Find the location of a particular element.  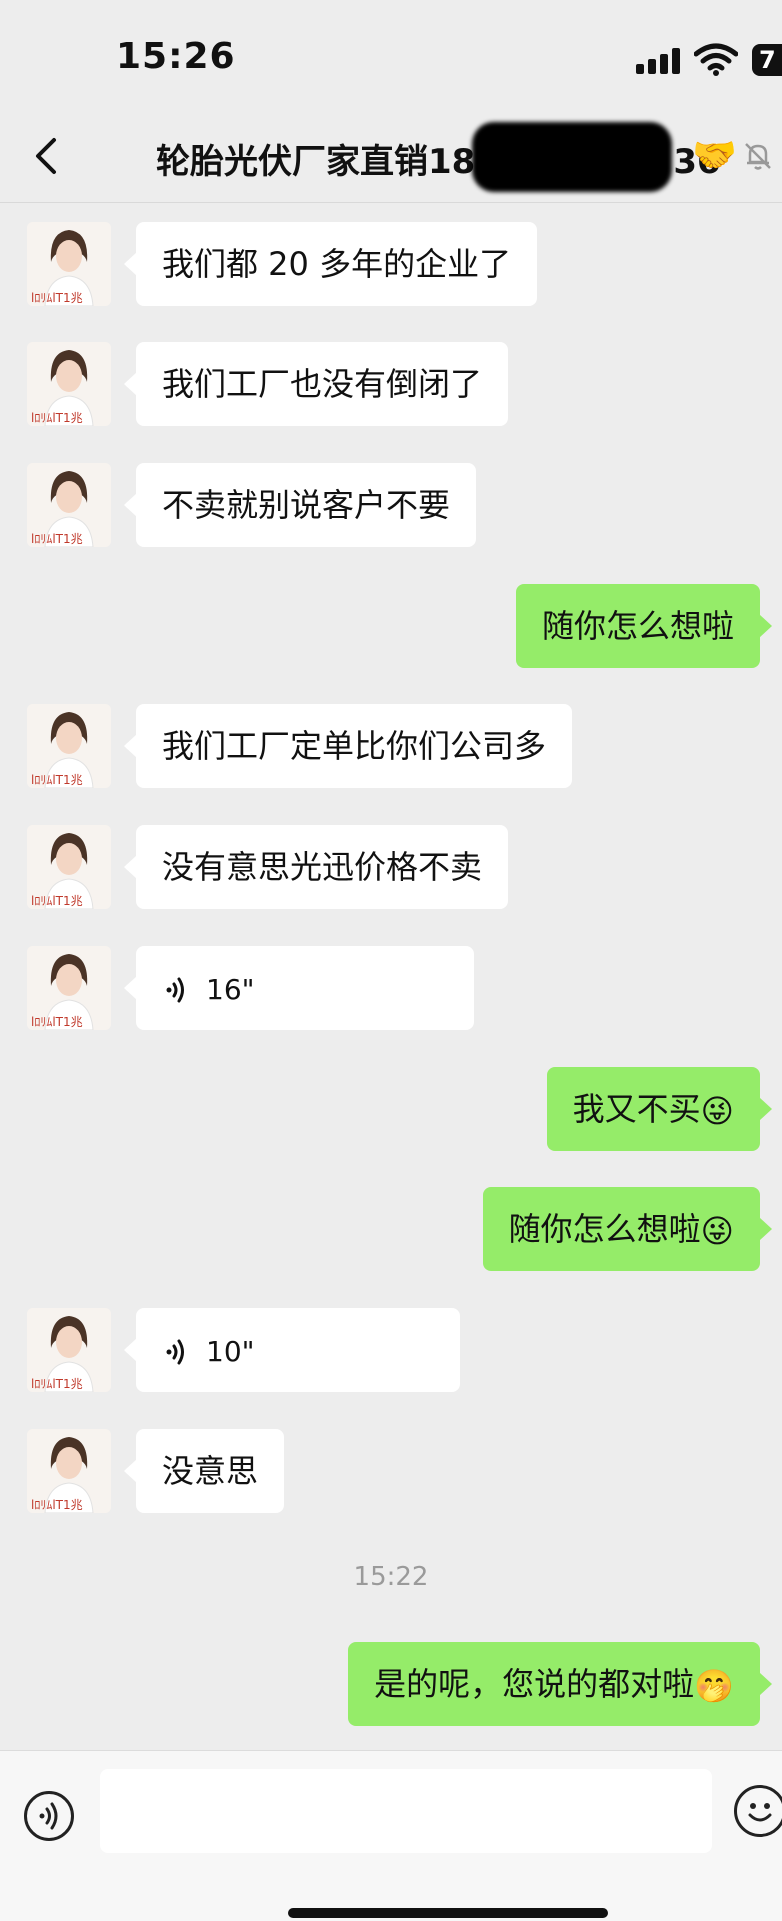

text-message-bubble: 我又不买😜 is located at coordinates (659, 1109).